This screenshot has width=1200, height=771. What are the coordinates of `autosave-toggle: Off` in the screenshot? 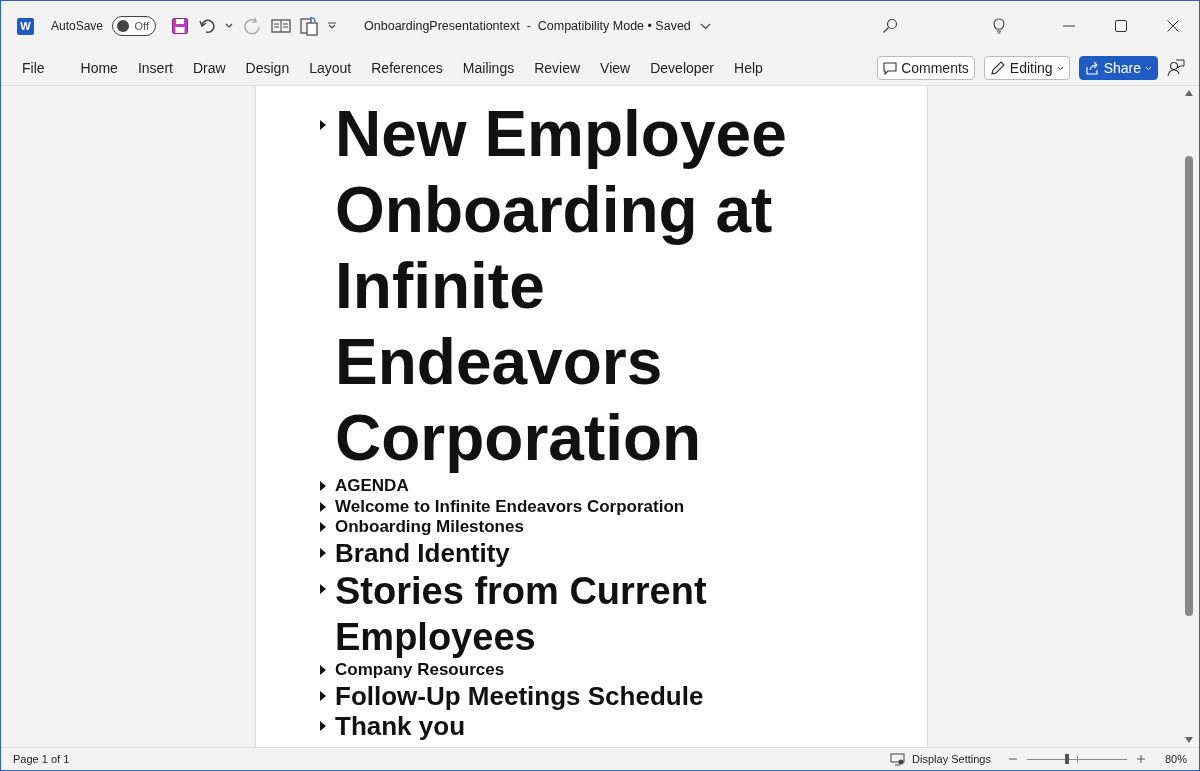 It's located at (134, 26).